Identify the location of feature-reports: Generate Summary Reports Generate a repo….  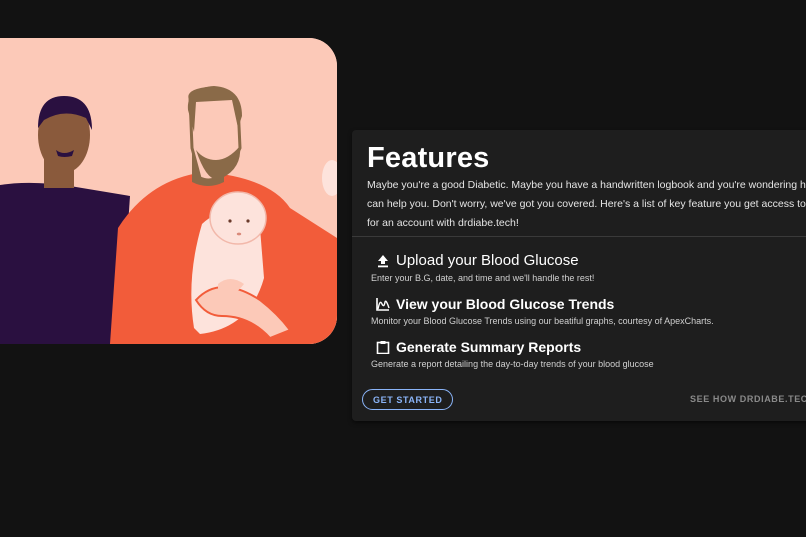
(512, 354).